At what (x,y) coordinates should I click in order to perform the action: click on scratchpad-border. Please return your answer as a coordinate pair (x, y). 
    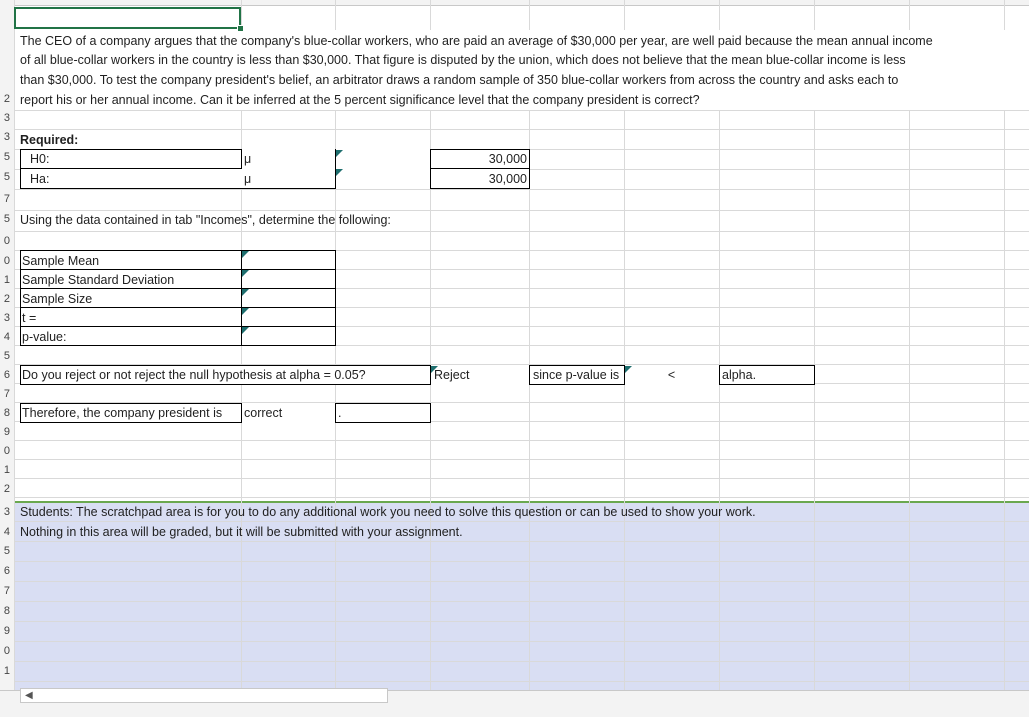
    Looking at the image, I should click on (521, 502).